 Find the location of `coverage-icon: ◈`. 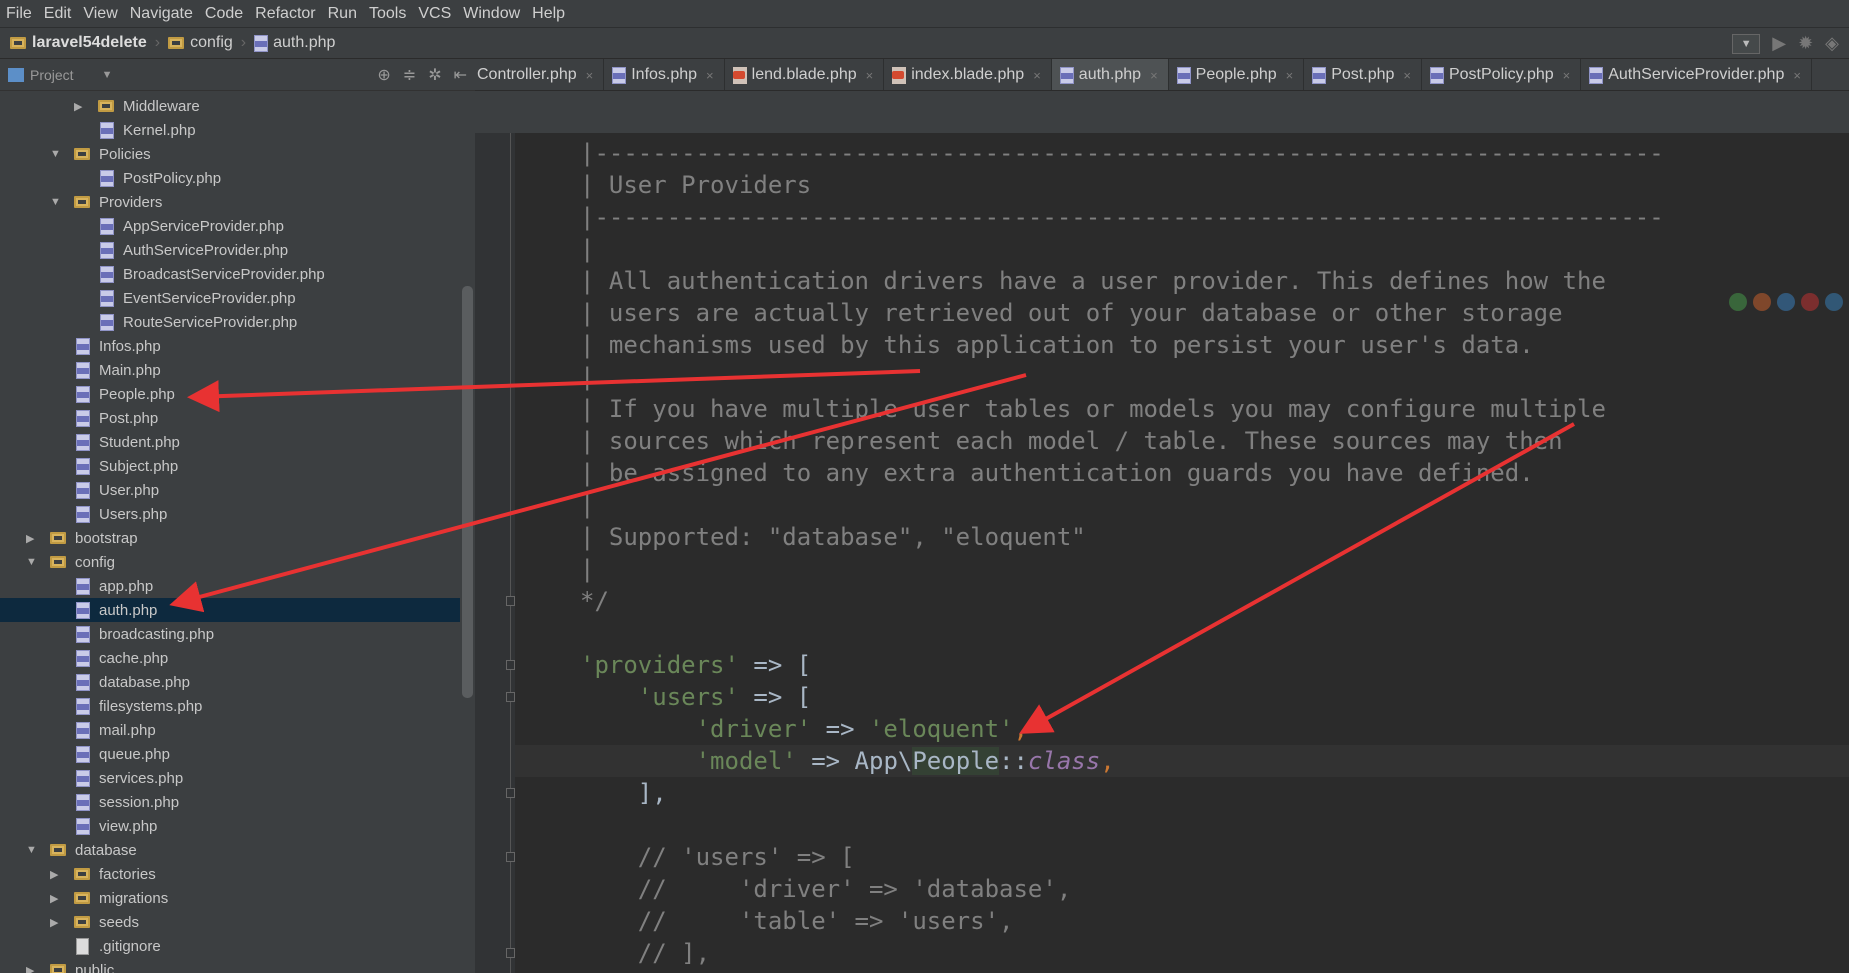

coverage-icon: ◈ is located at coordinates (1832, 43).